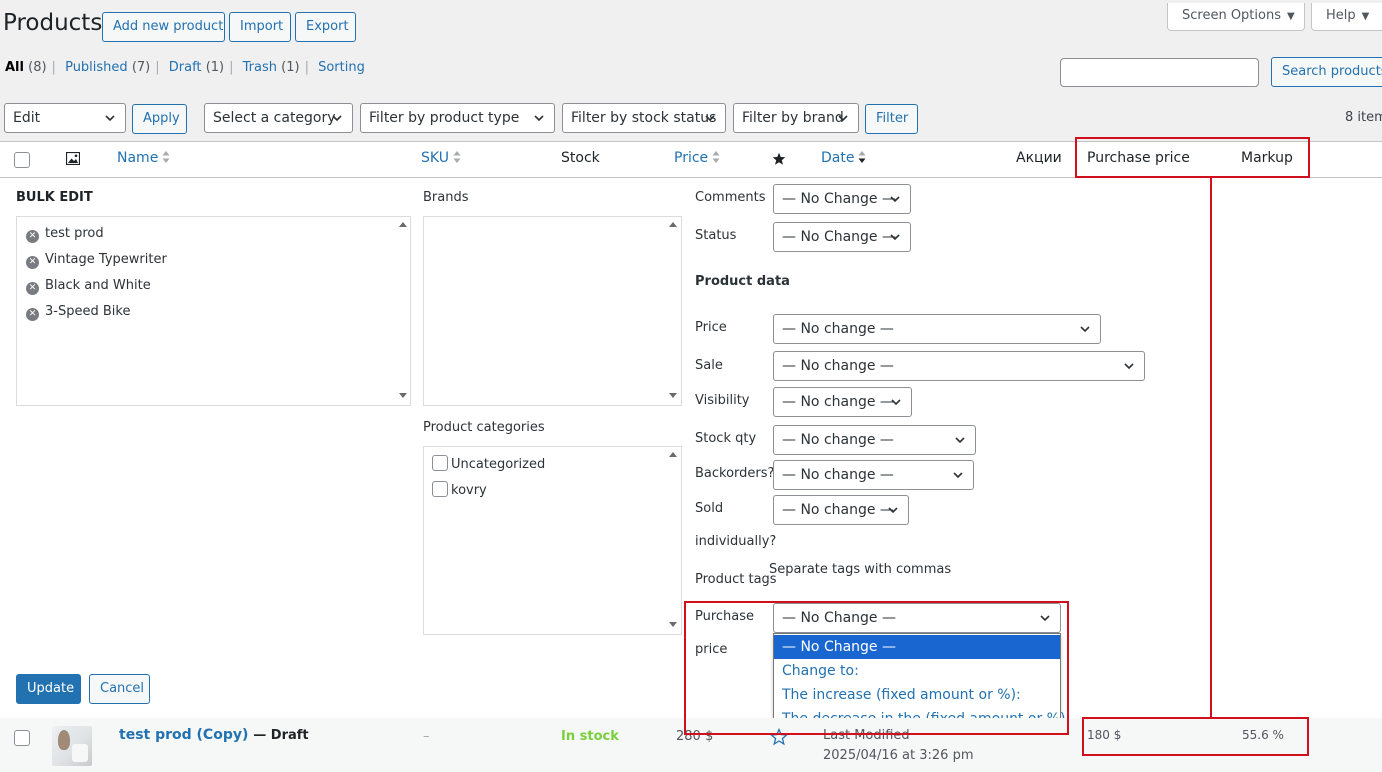 This screenshot has height=772, width=1382. Describe the element at coordinates (735, 473) in the screenshot. I see `backorders-label: Backorders?` at that location.